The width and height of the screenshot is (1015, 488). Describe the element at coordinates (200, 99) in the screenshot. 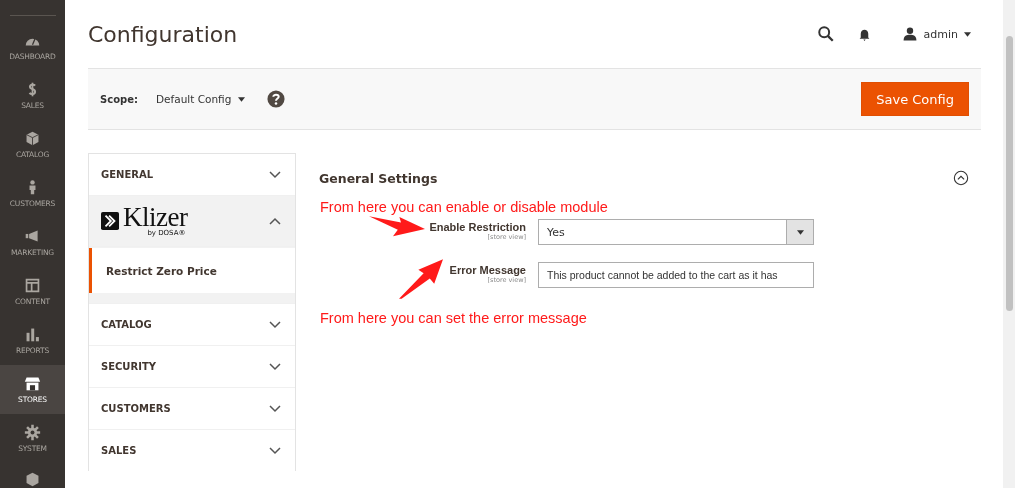

I see `scope-switcher: Default Config` at that location.